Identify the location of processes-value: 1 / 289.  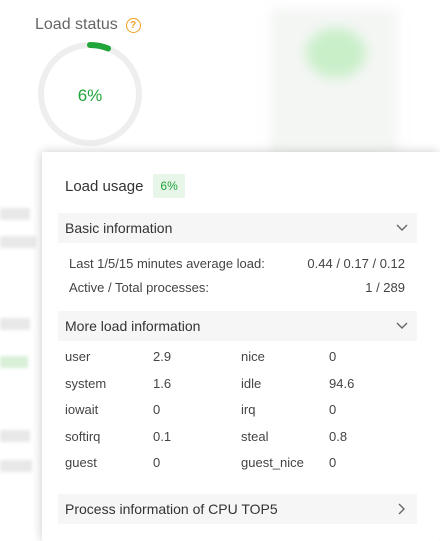
(385, 287).